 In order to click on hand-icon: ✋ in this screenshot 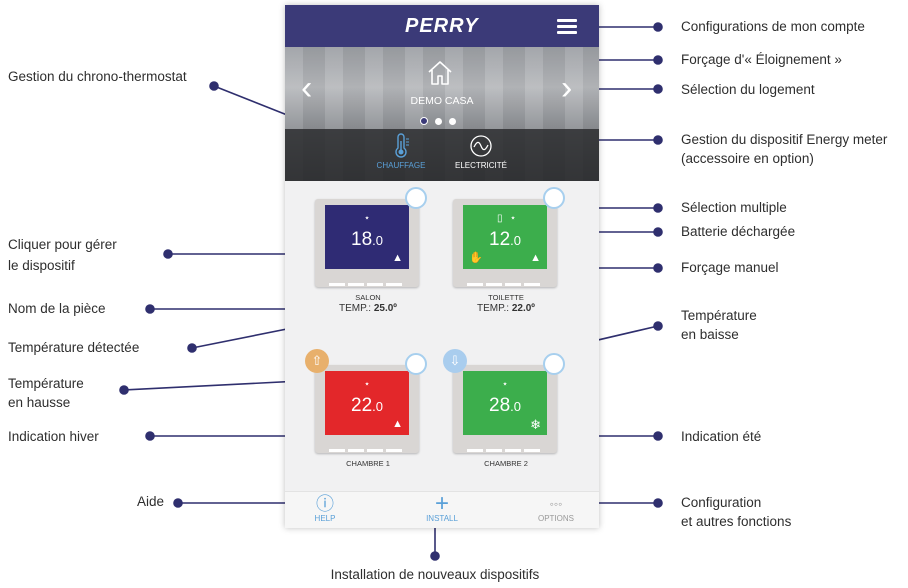, I will do `click(476, 258)`.